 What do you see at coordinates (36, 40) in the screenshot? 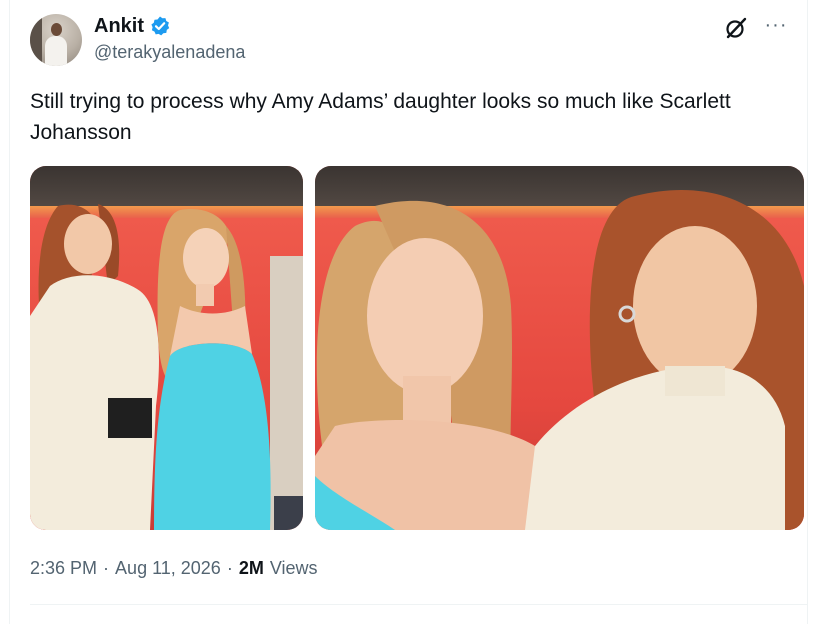
I see `avatar-background` at bounding box center [36, 40].